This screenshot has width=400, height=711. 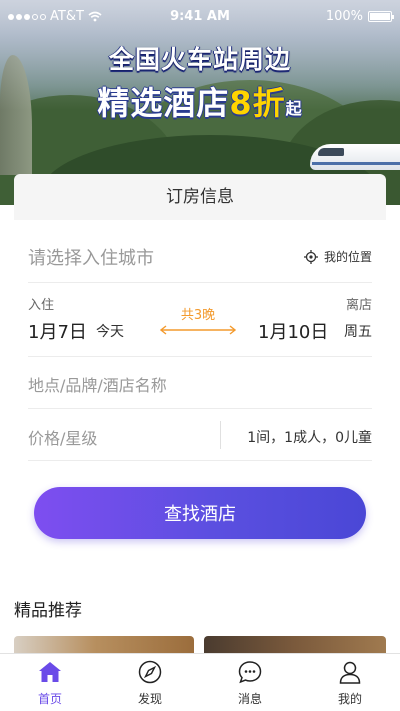 I want to click on tab-home: 首页, so click(x=50, y=682).